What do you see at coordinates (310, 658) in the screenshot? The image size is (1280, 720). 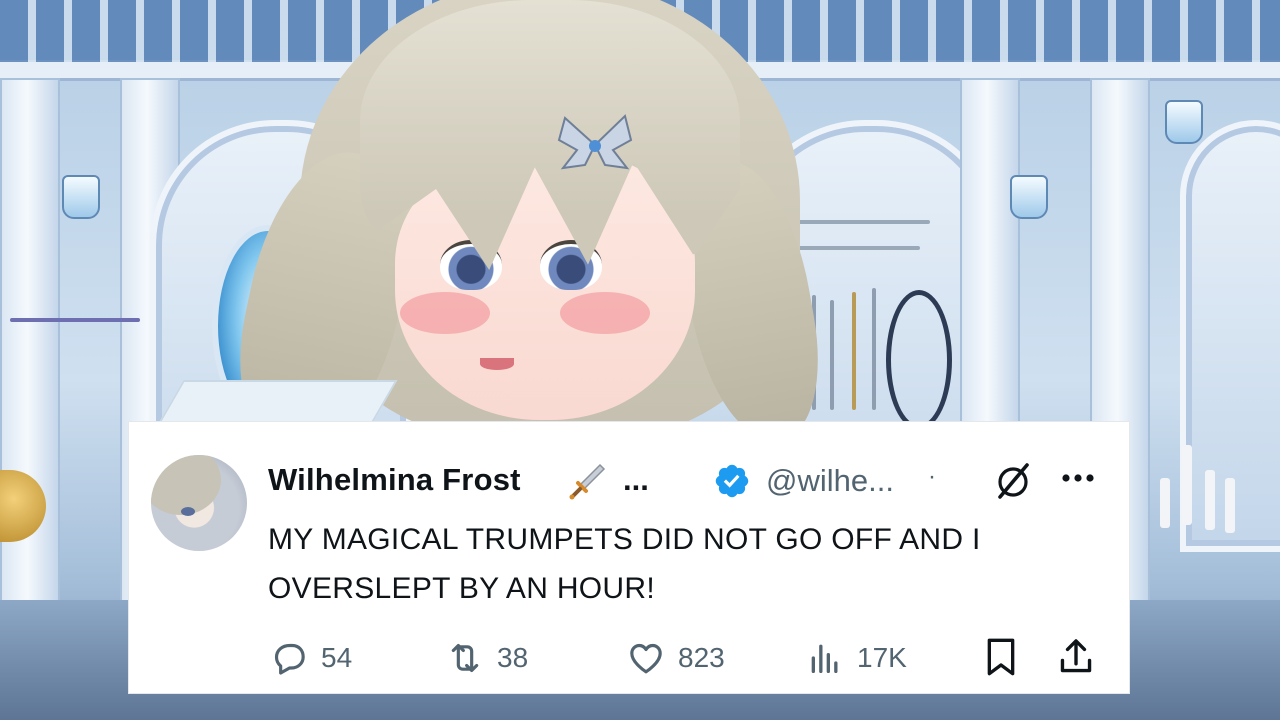 I see `reply-button: 54` at bounding box center [310, 658].